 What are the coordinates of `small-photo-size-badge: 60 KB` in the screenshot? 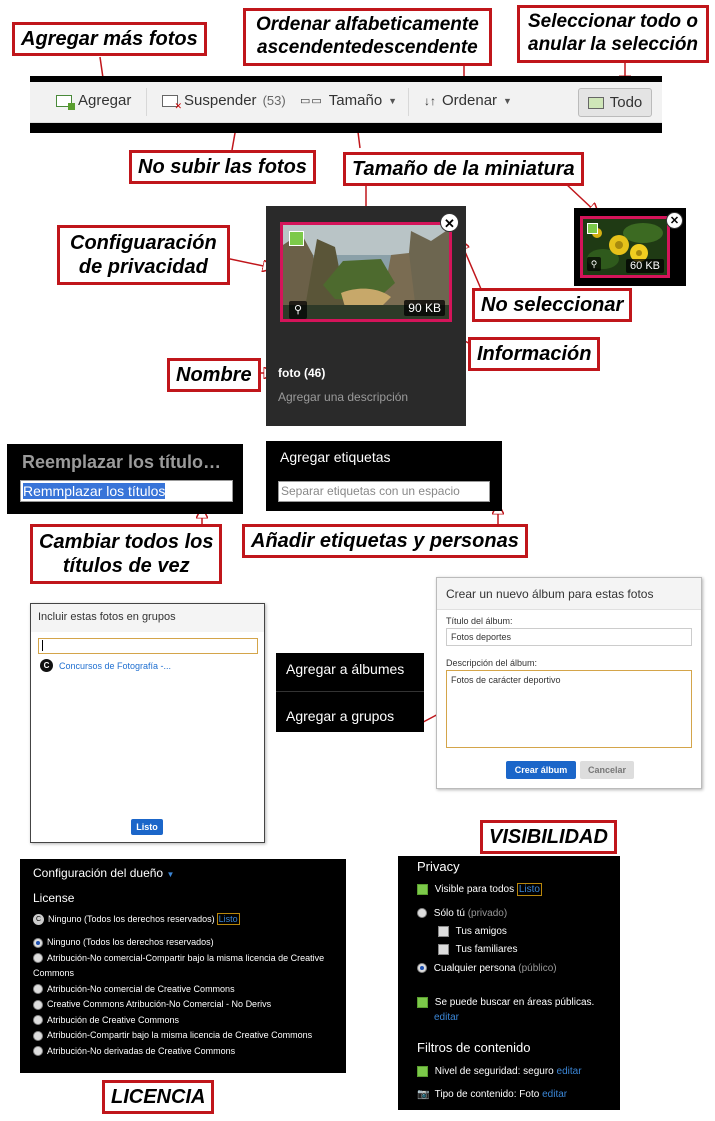 It's located at (645, 266).